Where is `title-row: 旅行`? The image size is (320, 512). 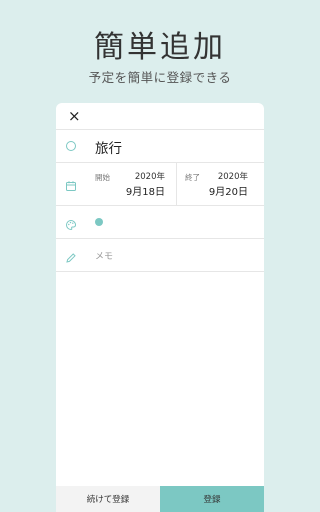 title-row: 旅行 is located at coordinates (160, 146).